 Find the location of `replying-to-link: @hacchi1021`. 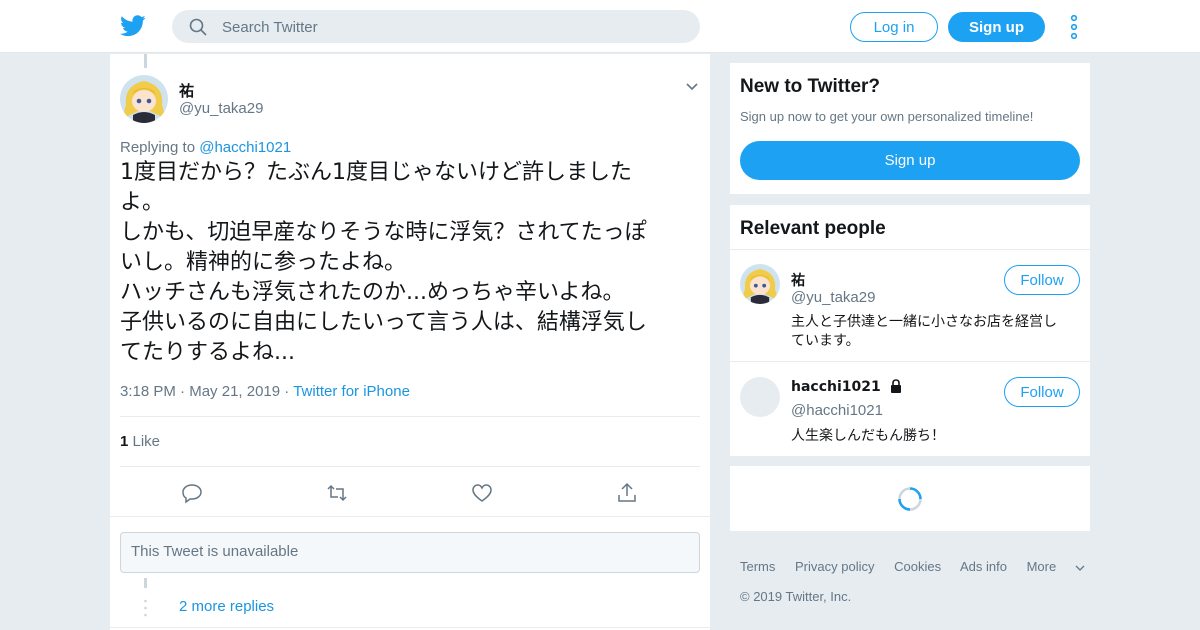

replying-to-link: @hacchi1021 is located at coordinates (245, 147).